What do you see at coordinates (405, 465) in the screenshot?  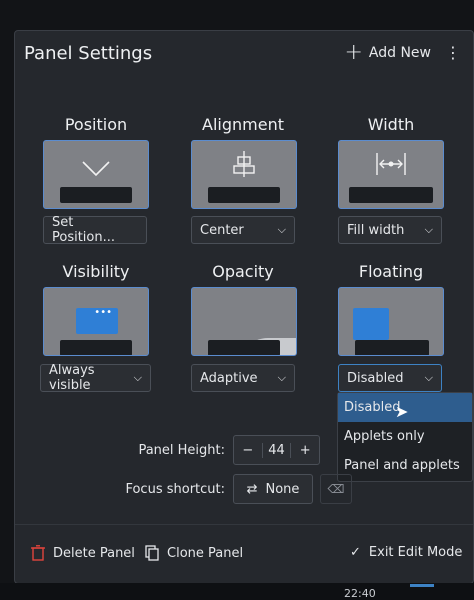 I see `menu-item-panel-and-applets: Panel and applets` at bounding box center [405, 465].